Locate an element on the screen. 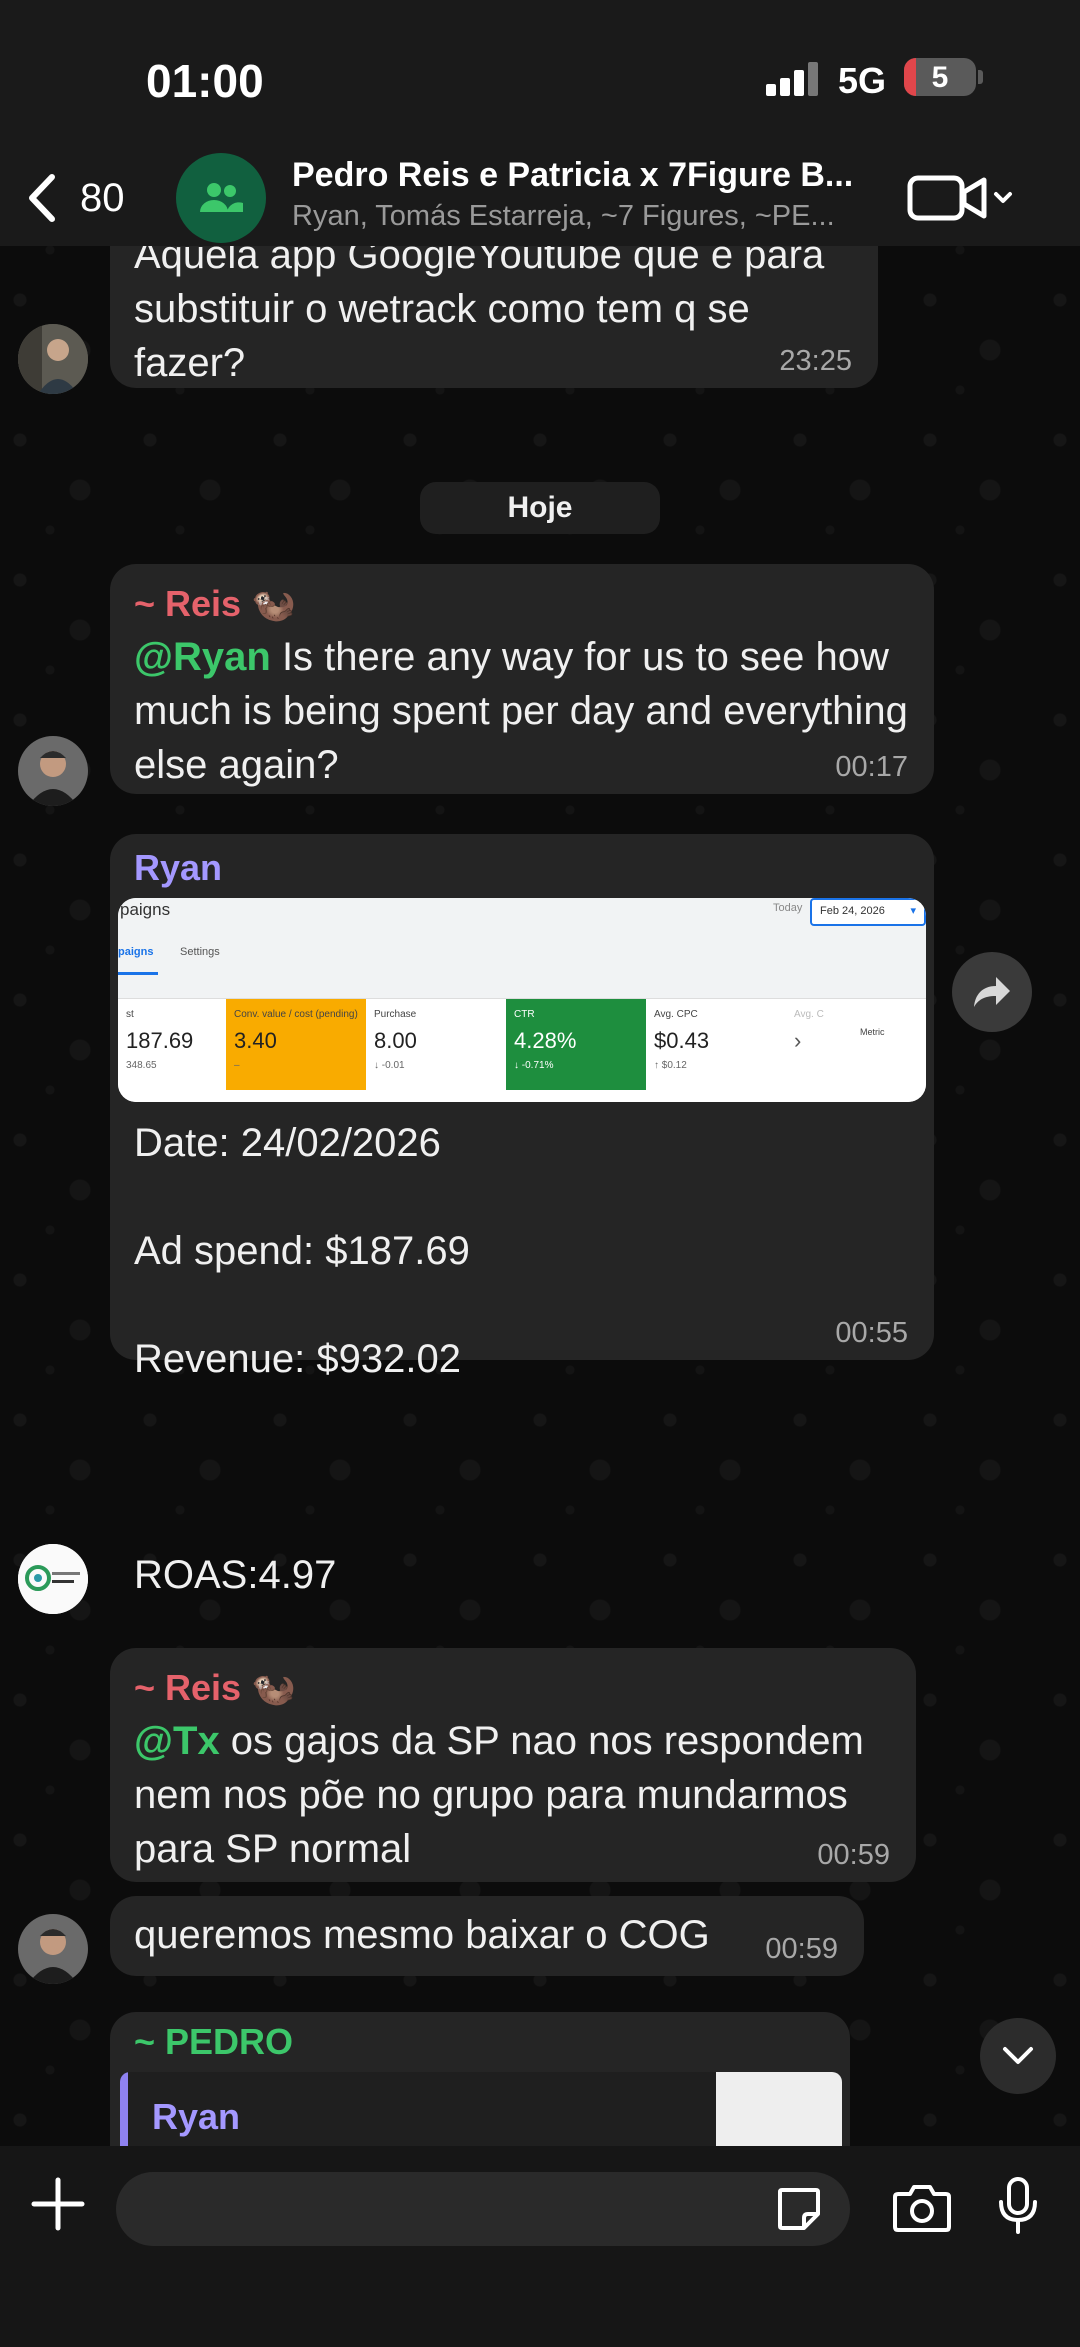 Image resolution: width=1080 pixels, height=2347 pixels. metric-label: Avg. C is located at coordinates (809, 1014).